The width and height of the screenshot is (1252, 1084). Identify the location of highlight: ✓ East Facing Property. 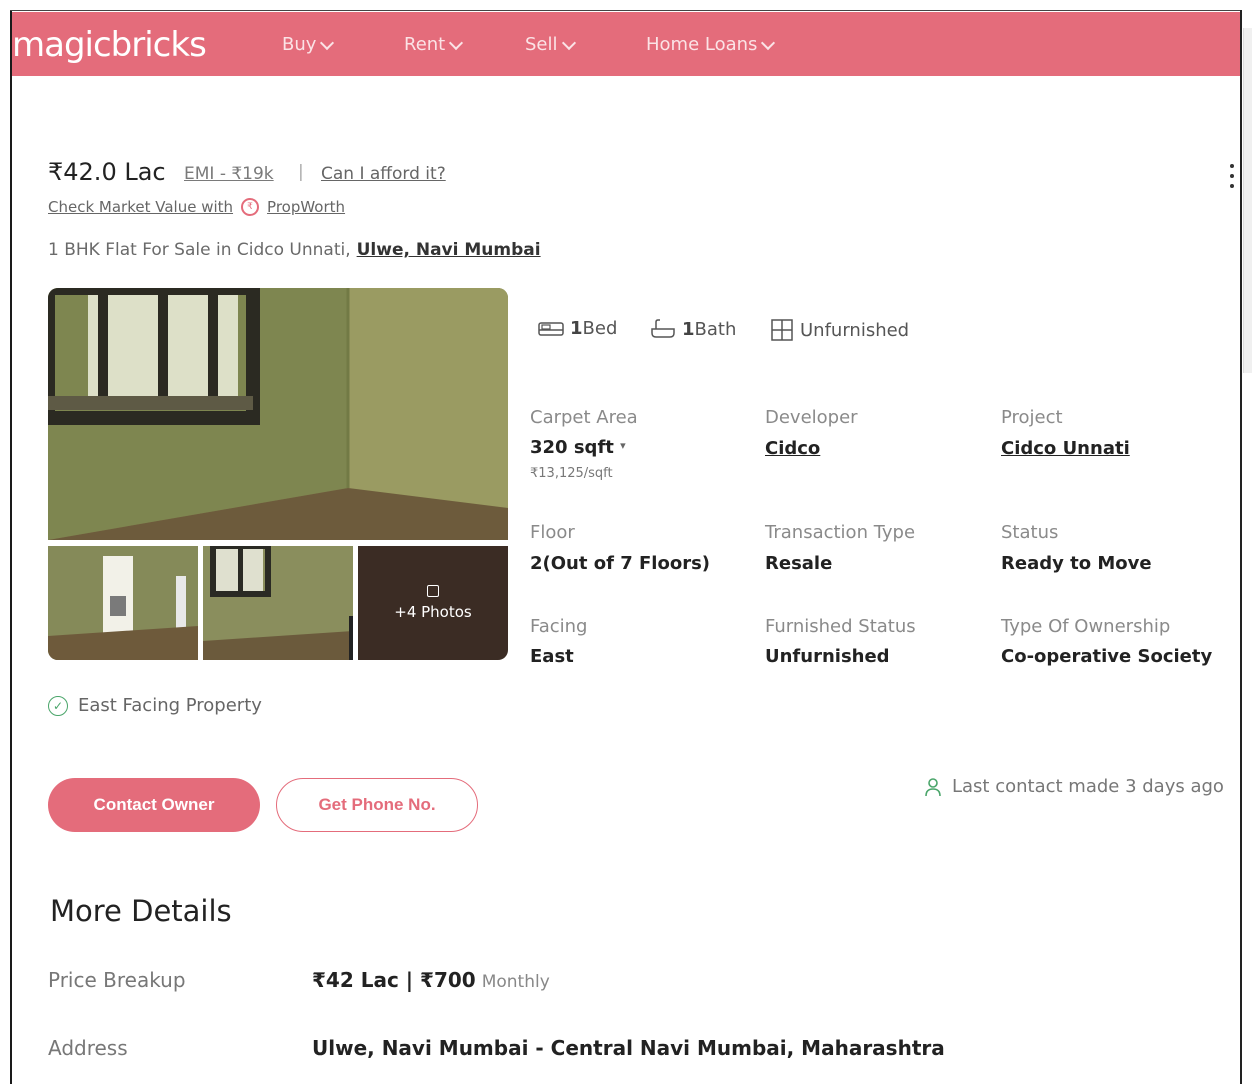
(155, 705).